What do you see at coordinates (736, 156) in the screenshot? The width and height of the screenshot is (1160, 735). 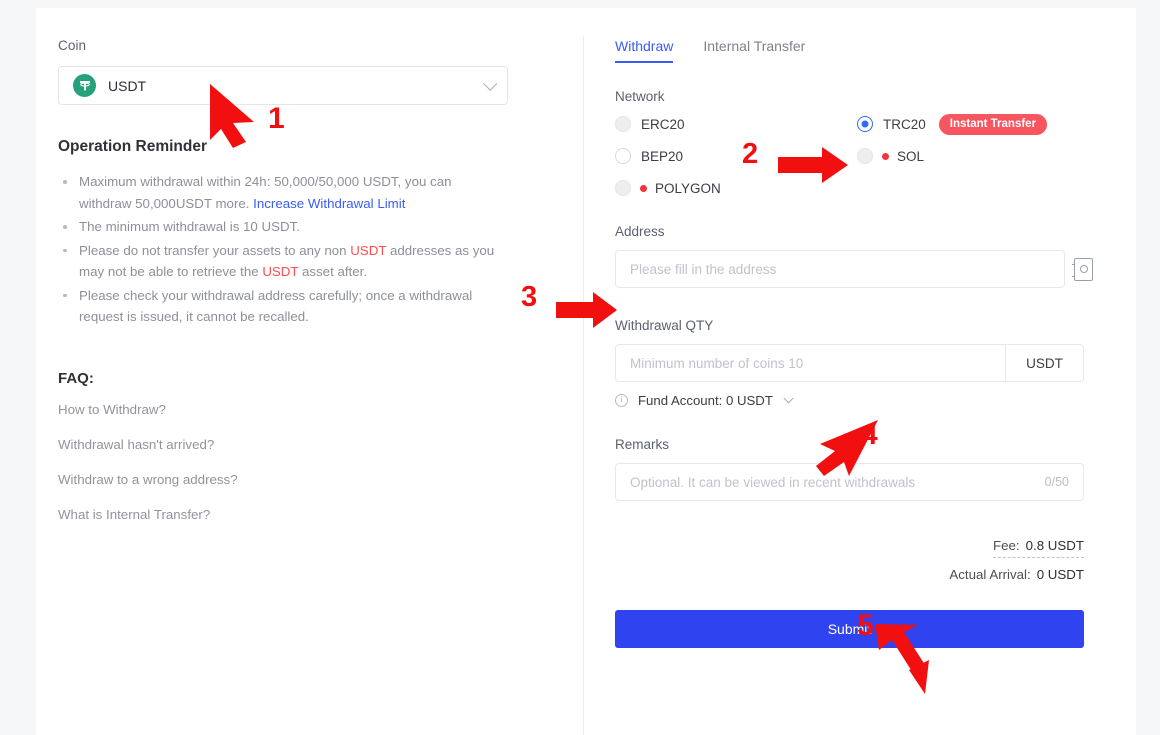 I see `network-option-bep20: BEP20` at bounding box center [736, 156].